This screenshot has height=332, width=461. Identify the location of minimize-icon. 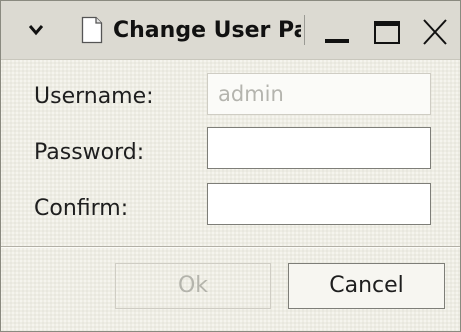
(337, 32).